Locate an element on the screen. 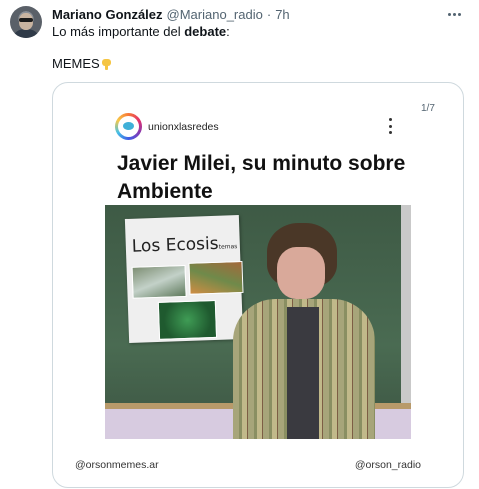  poster-title: Los Ecosistemas is located at coordinates (184, 245).